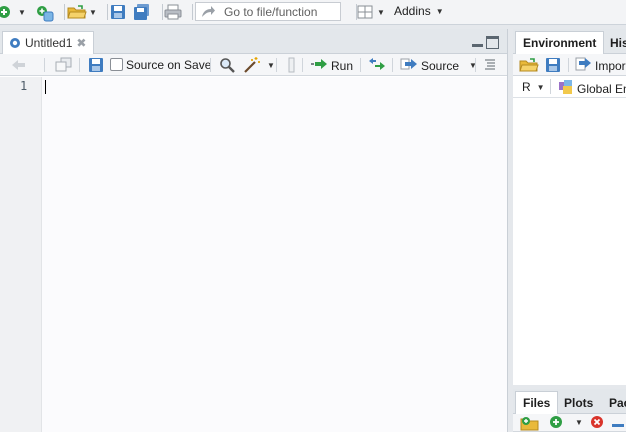  Describe the element at coordinates (566, 88) in the screenshot. I see `environment-cube-icon` at that location.